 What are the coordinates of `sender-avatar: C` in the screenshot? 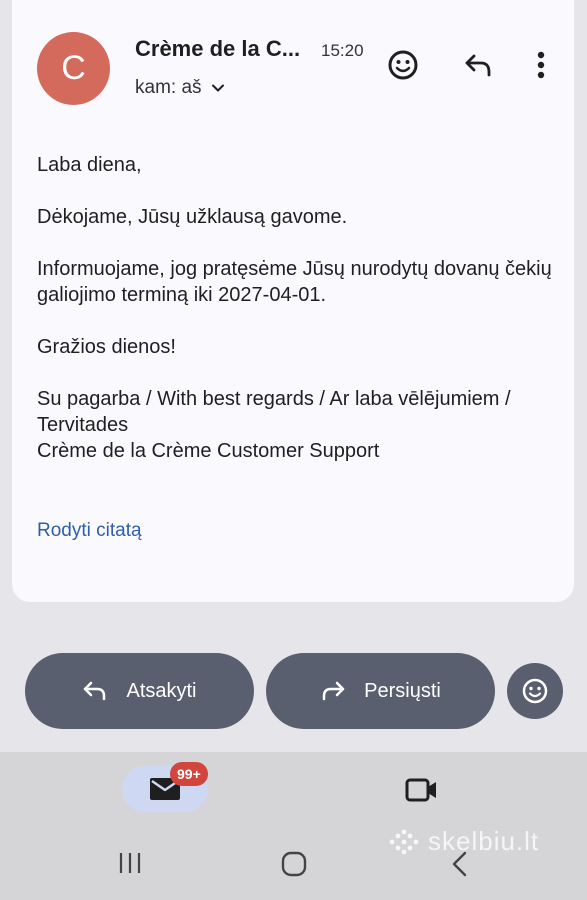 It's located at (73, 68).